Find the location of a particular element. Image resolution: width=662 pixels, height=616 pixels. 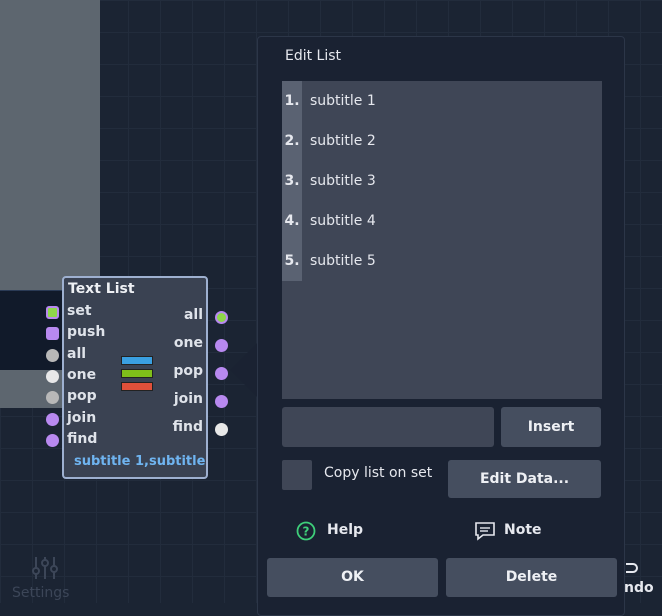

output-port-one is located at coordinates (221, 345).